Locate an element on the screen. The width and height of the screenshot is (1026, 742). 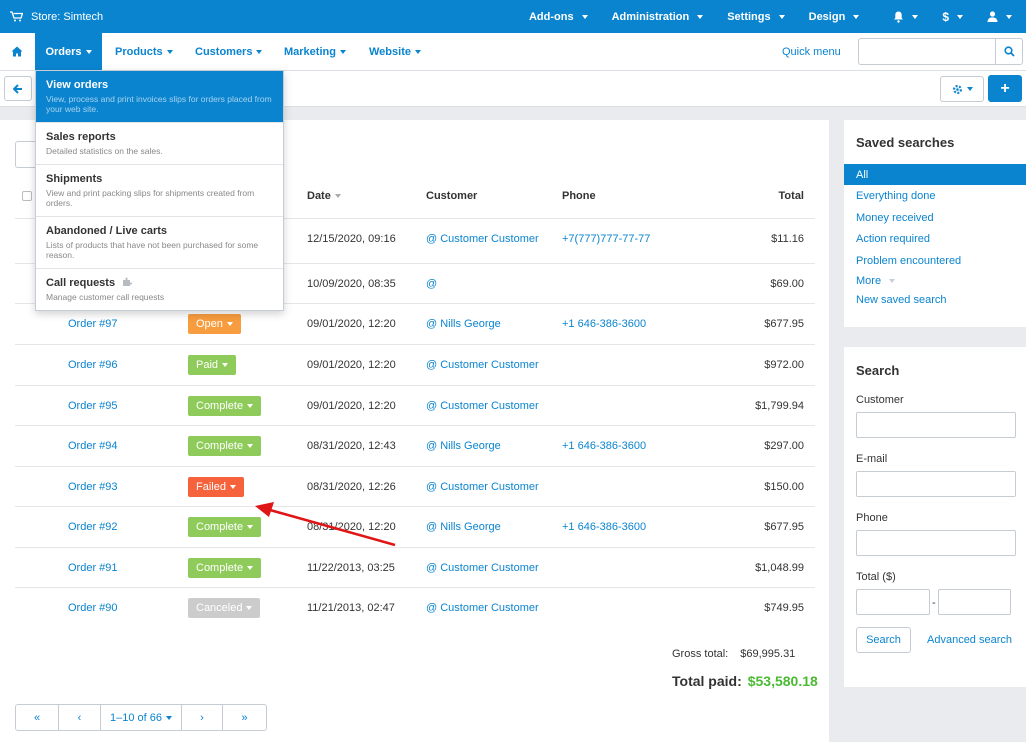
global-search-input is located at coordinates (926, 51).